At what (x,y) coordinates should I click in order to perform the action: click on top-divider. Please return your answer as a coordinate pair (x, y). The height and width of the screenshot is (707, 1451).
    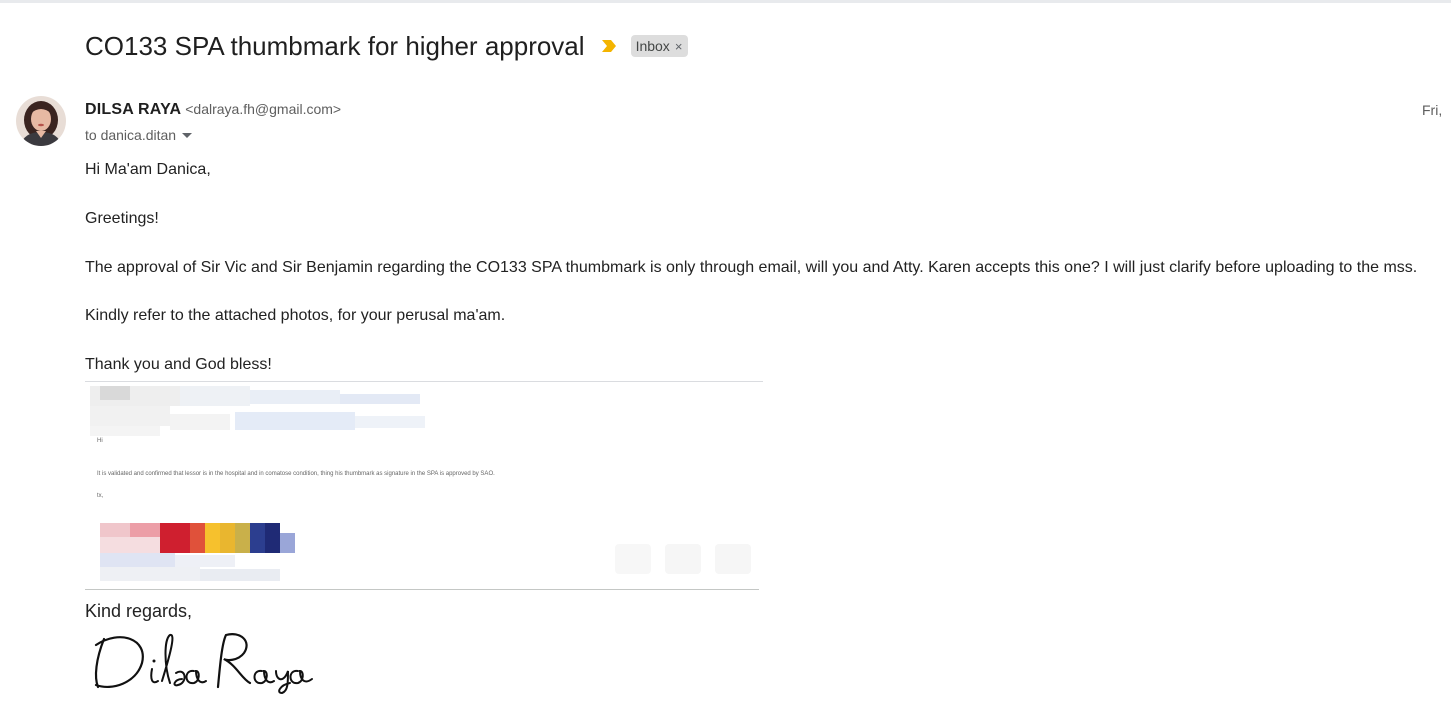
    Looking at the image, I should click on (725, 1).